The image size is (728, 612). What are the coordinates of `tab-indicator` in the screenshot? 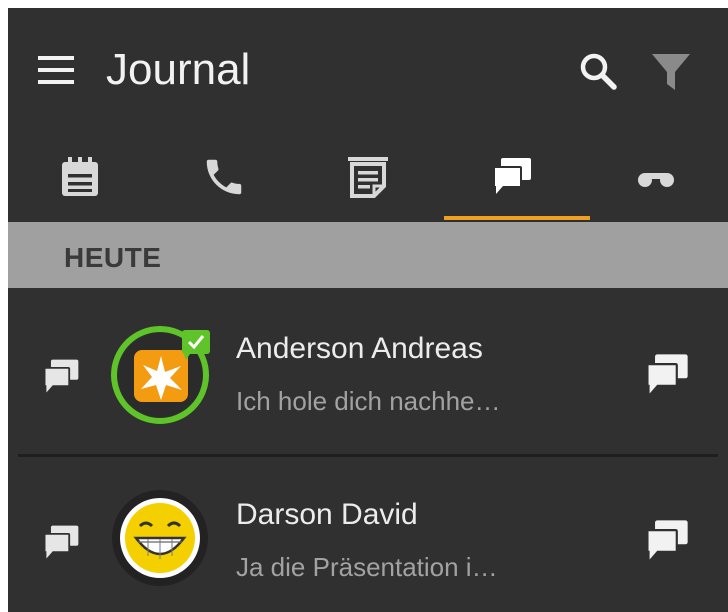 It's located at (517, 218).